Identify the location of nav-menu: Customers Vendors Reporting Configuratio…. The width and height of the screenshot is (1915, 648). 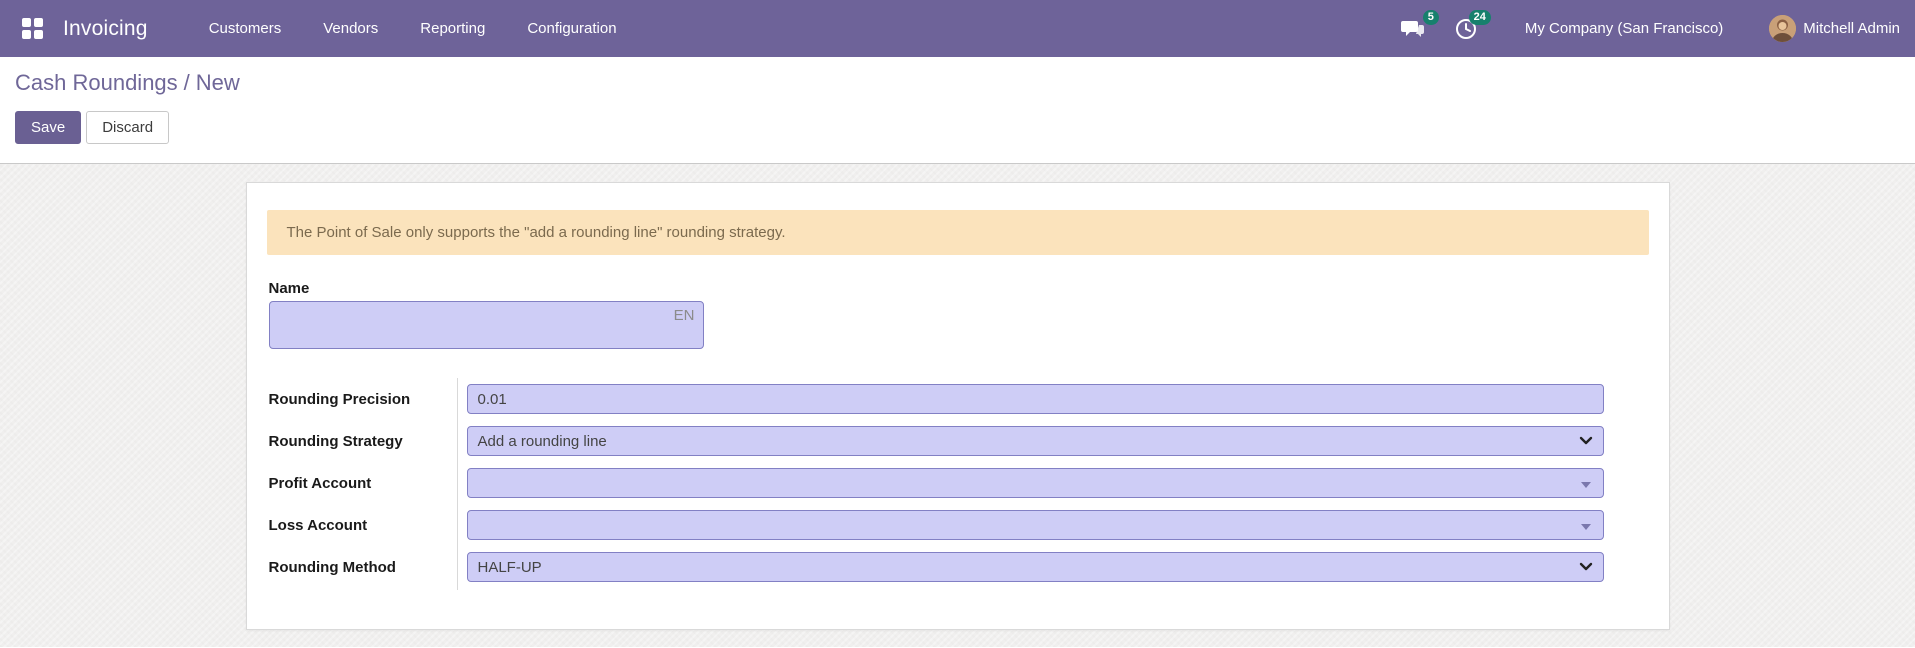
(413, 28).